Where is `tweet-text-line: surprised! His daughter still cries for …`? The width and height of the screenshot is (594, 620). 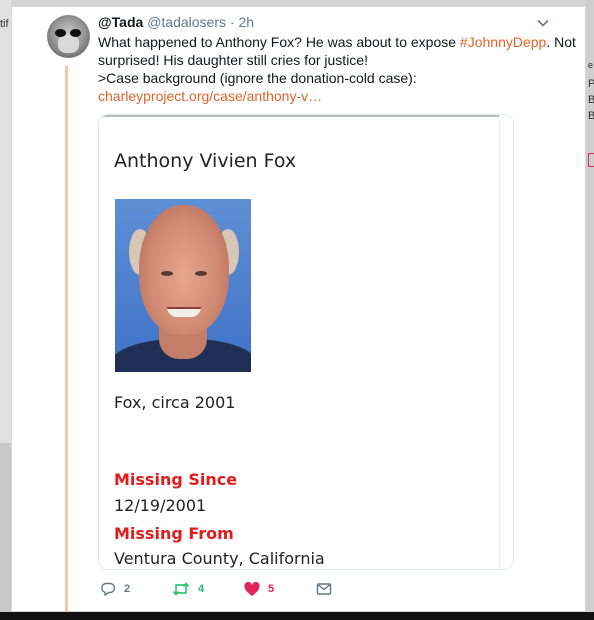 tweet-text-line: surprised! His daughter still cries for … is located at coordinates (233, 60).